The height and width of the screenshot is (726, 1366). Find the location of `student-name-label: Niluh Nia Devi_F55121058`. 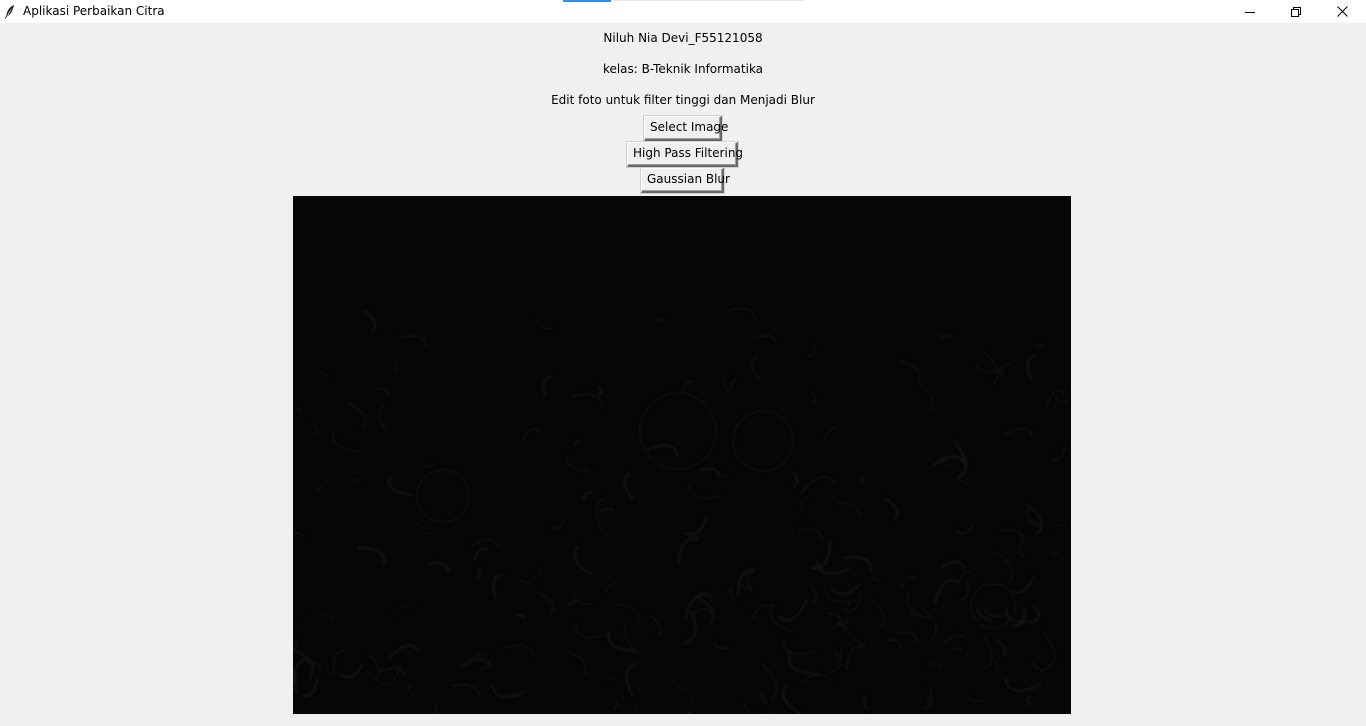

student-name-label: Niluh Nia Devi_F55121058 is located at coordinates (683, 38).